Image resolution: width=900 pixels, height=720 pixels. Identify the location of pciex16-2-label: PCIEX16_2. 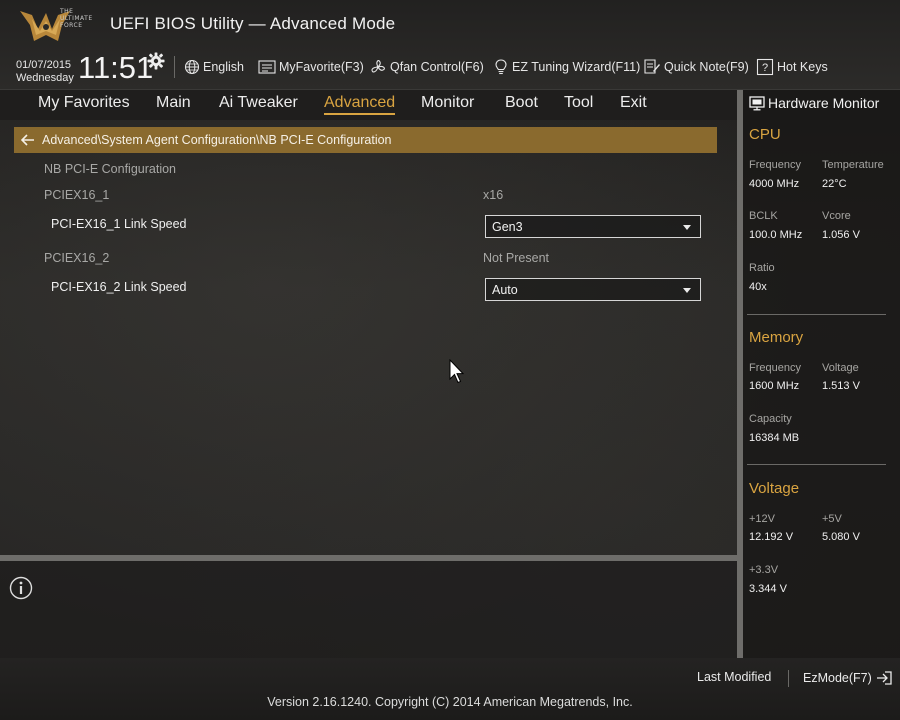
(77, 258).